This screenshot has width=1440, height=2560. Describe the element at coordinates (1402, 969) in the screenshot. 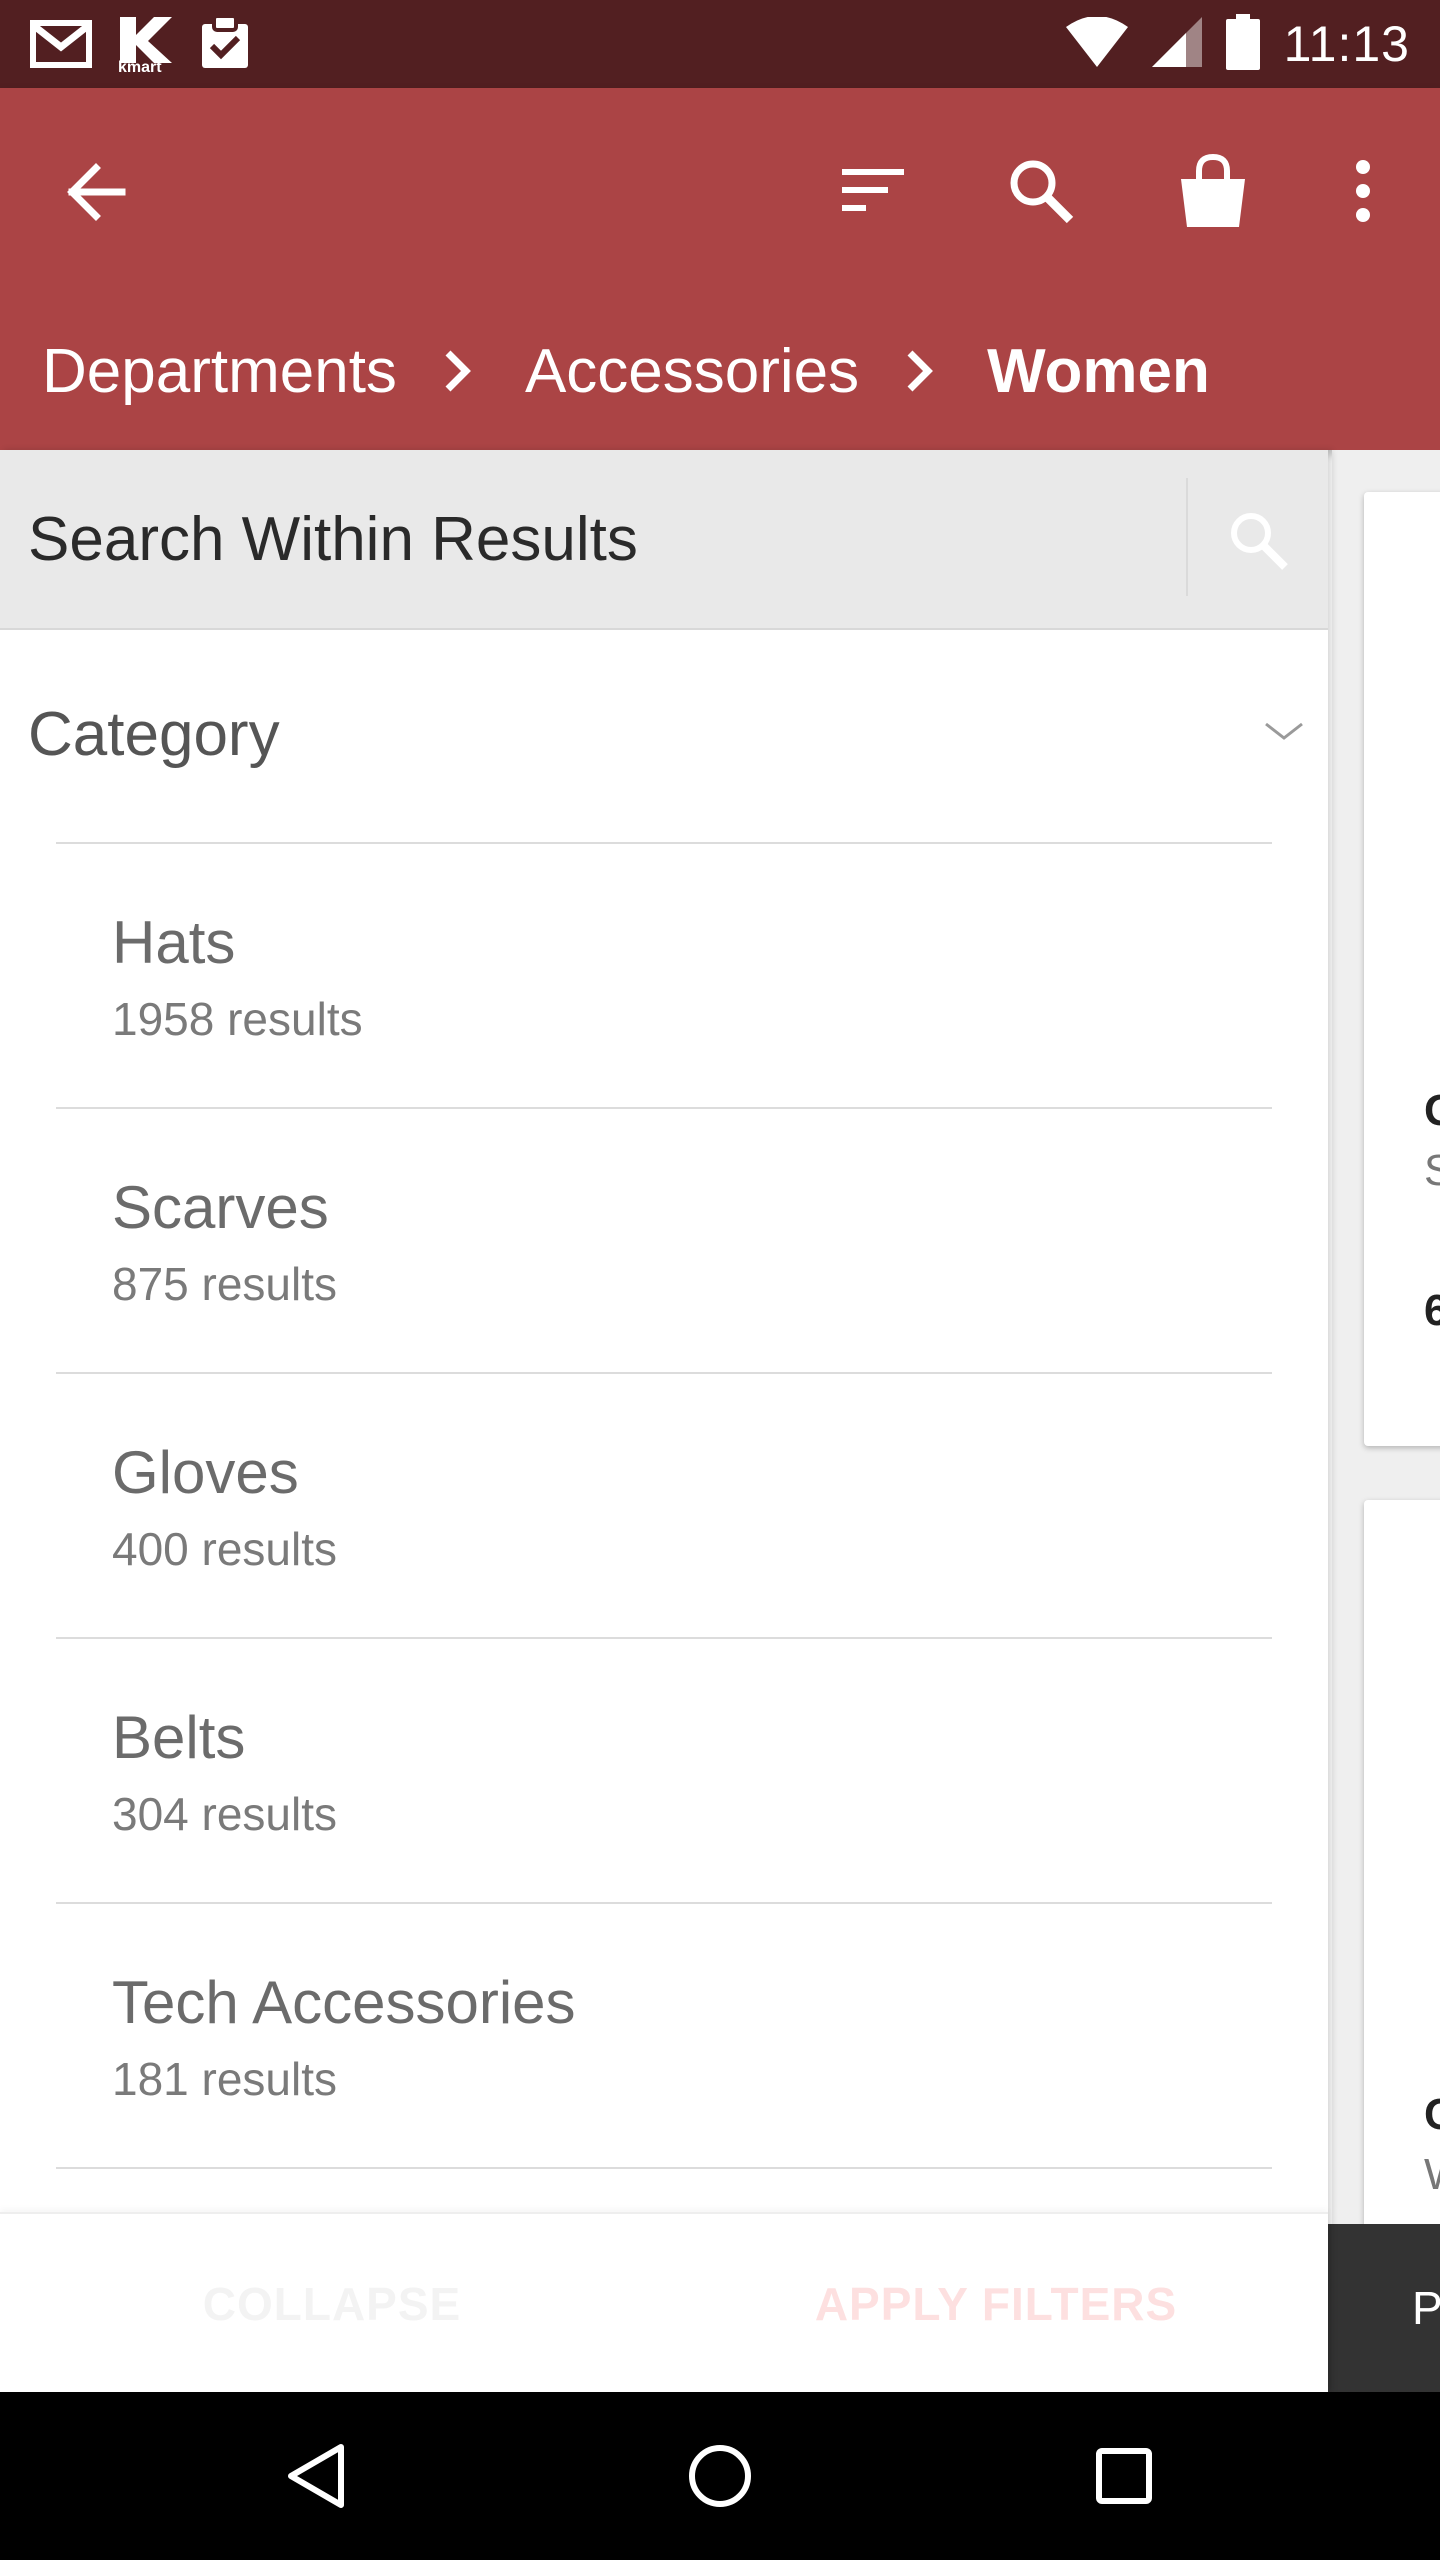

I see `product-card: G S 6` at that location.